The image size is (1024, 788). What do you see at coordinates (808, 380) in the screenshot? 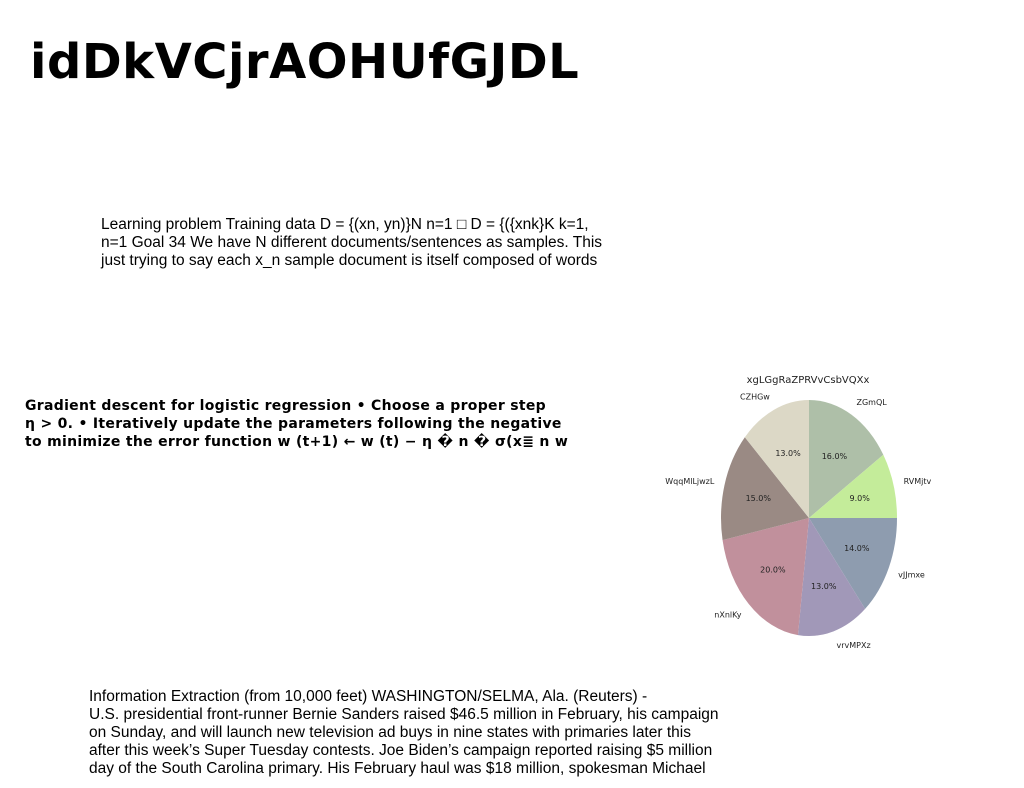
I see `chart-title: xgLGgRaZPRVvCsbVQXx` at bounding box center [808, 380].